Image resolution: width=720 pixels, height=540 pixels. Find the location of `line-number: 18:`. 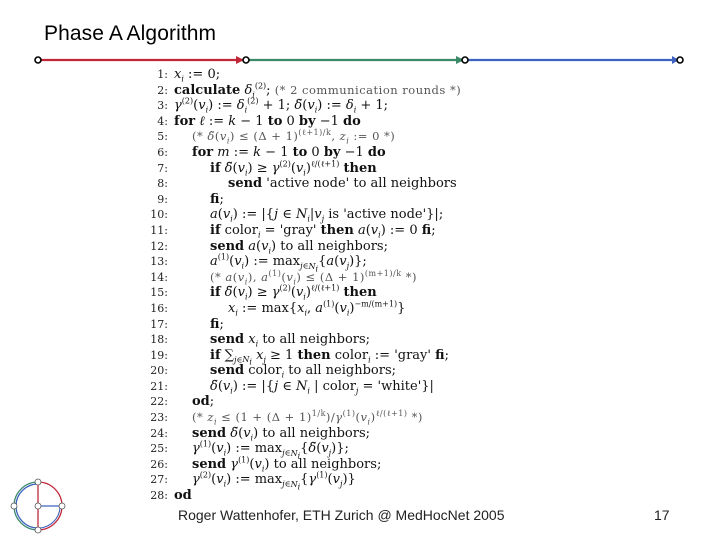

line-number: 18: is located at coordinates (159, 340).